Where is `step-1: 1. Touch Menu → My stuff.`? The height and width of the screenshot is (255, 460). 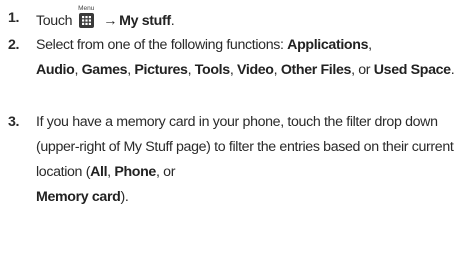
step-1: 1. Touch Menu → My stuff. is located at coordinates (234, 19).